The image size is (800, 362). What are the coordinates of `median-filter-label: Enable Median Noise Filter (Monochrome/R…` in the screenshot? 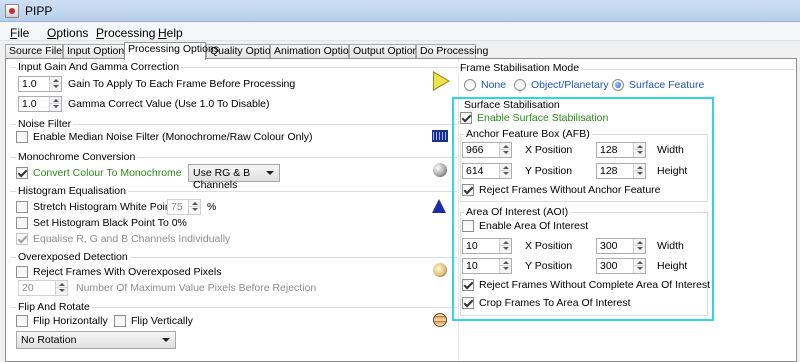 It's located at (173, 137).